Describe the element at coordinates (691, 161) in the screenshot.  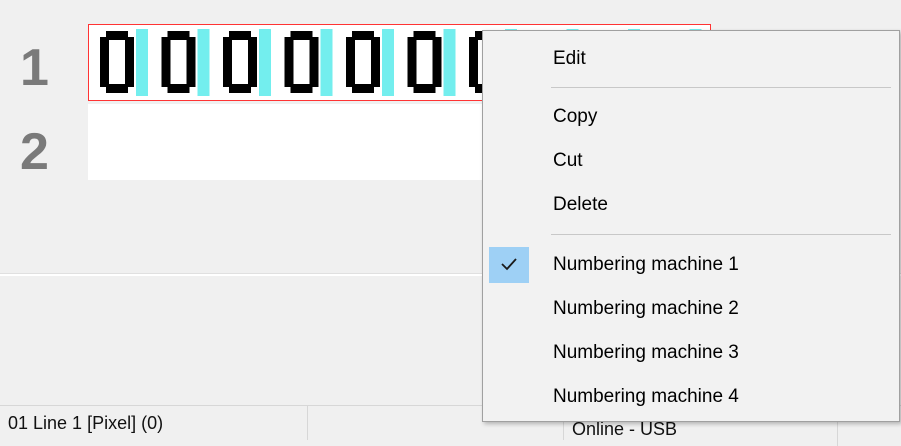
I see `menu-item-cut: Cut` at that location.